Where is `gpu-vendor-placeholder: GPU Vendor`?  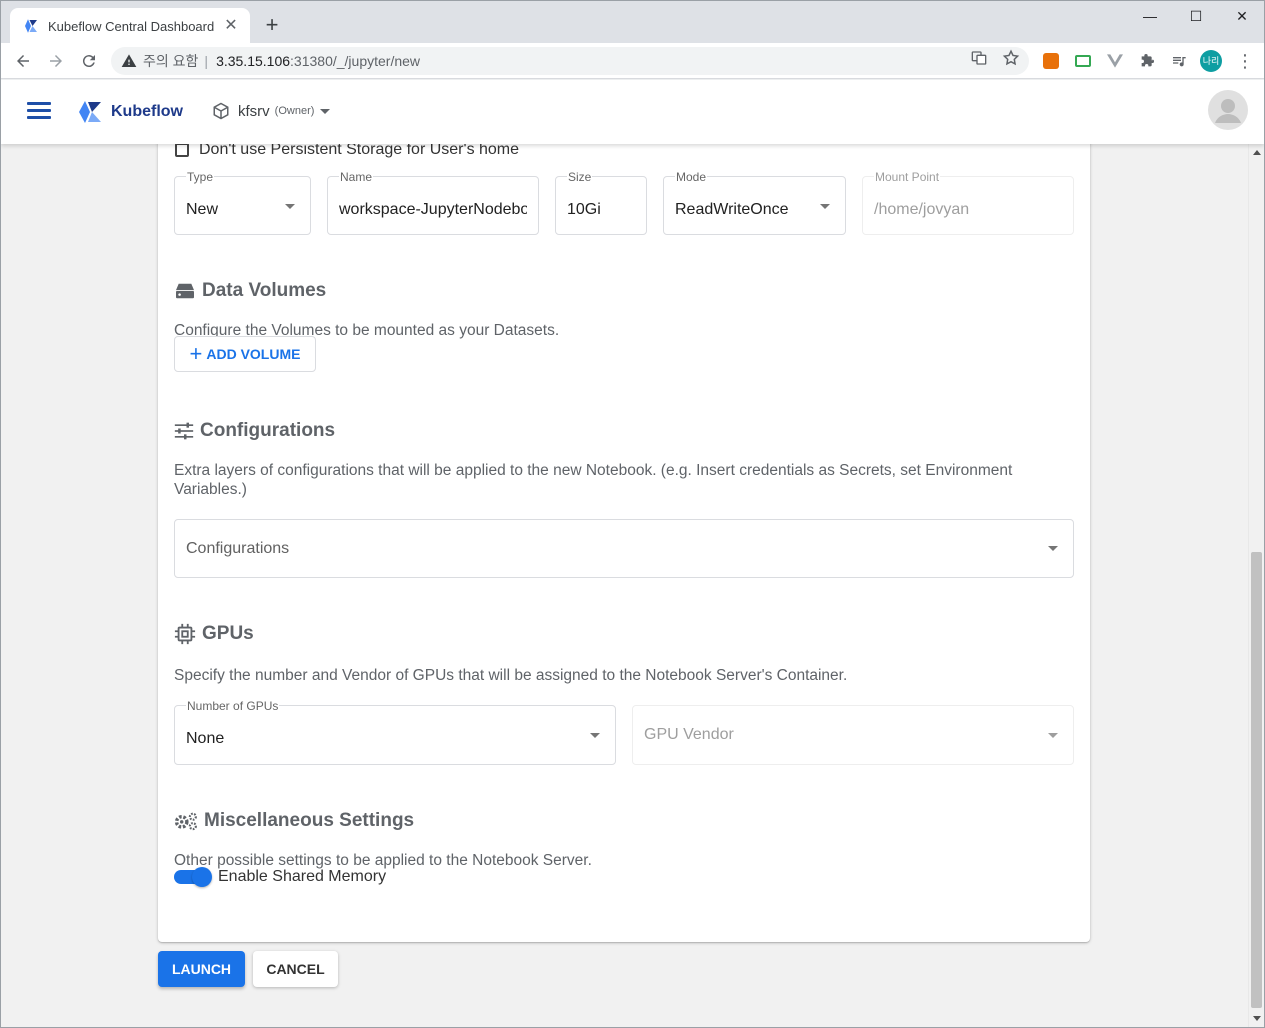 gpu-vendor-placeholder: GPU Vendor is located at coordinates (689, 734).